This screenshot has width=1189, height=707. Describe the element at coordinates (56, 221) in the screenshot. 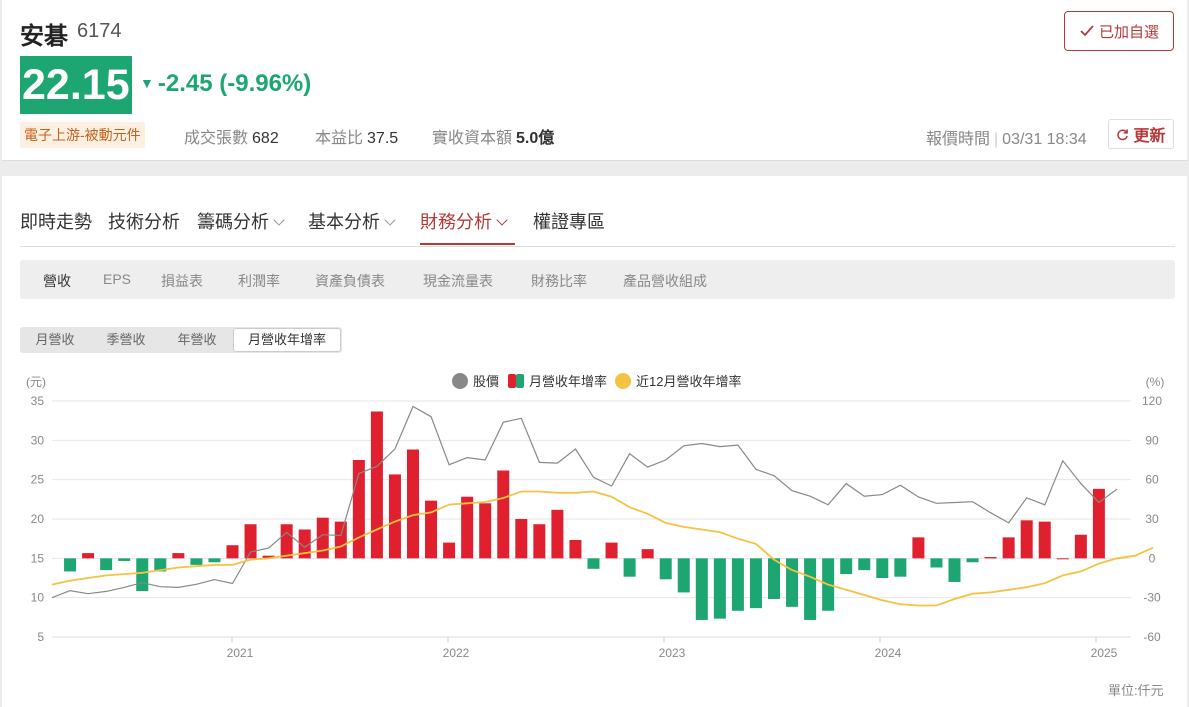

I see `tab-realtime: 即時走勢` at that location.